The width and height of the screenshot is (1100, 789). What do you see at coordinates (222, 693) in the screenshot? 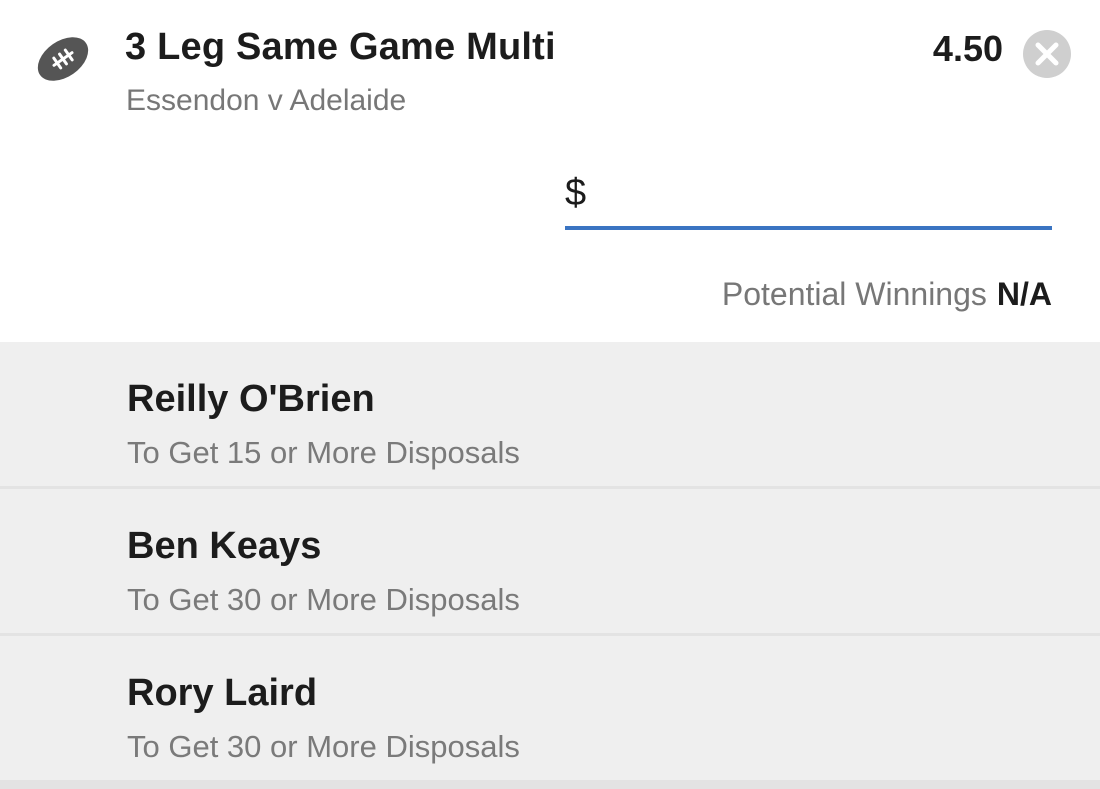
I see `leg-player-name: Rory Laird` at bounding box center [222, 693].